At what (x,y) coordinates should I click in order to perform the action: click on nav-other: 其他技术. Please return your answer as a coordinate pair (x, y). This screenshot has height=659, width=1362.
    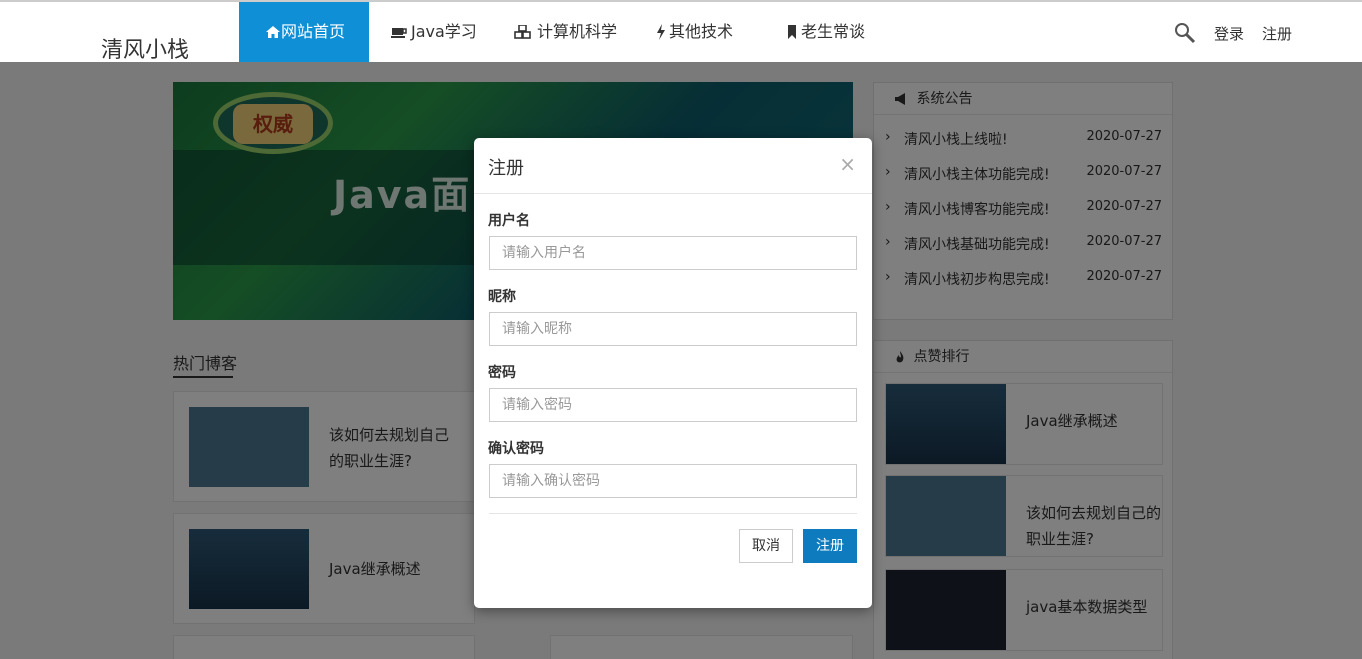
    Looking at the image, I should click on (720, 32).